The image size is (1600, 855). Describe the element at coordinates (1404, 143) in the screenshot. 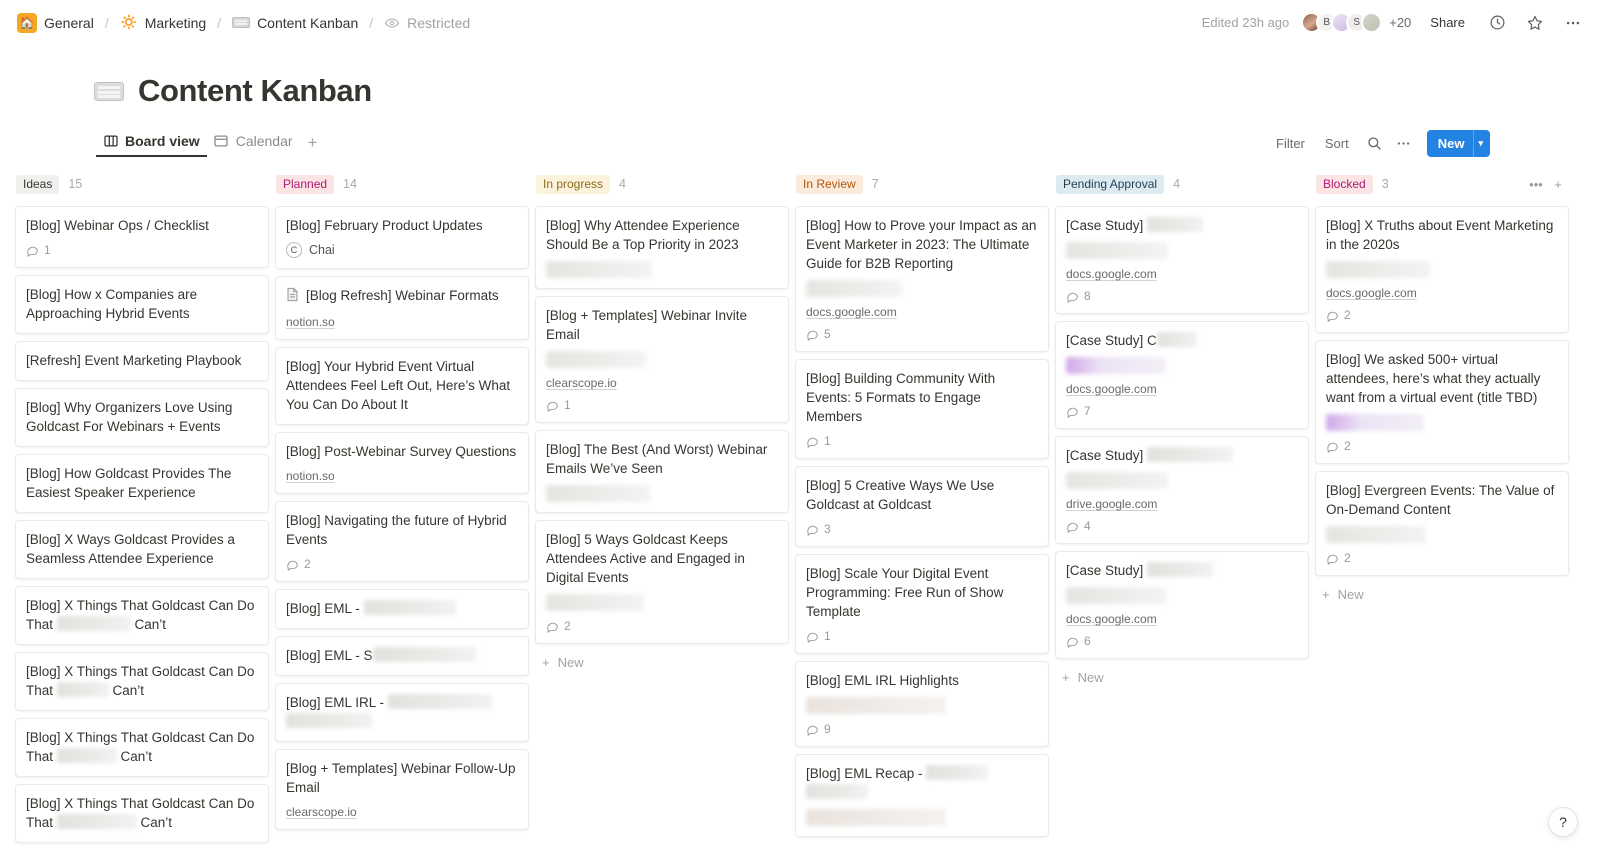

I see `view-more-icon` at that location.